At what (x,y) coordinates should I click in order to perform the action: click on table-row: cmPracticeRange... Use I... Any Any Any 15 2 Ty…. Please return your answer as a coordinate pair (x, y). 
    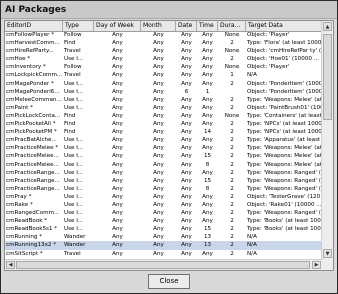
    Looking at the image, I should click on (164, 181).